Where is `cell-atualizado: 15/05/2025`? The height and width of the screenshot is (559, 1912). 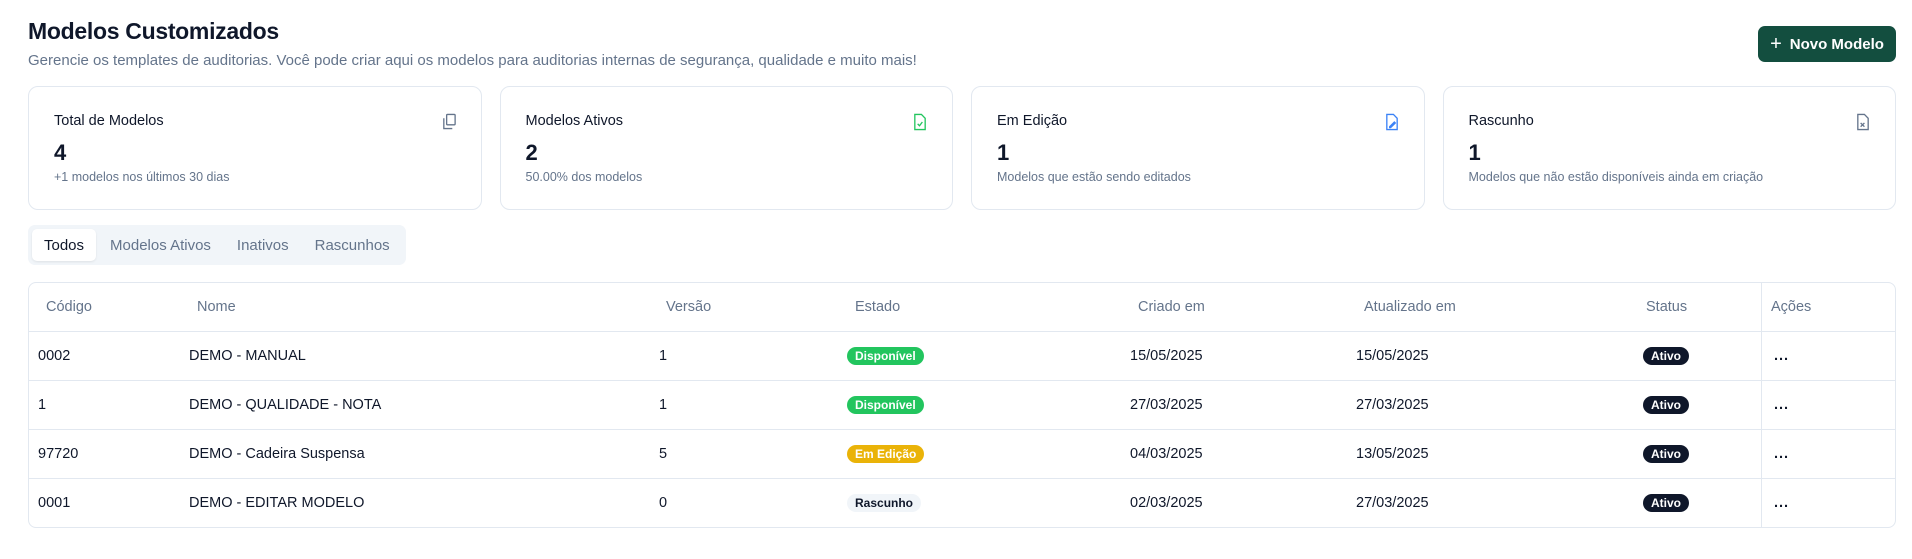
cell-atualizado: 15/05/2025 is located at coordinates (1392, 356).